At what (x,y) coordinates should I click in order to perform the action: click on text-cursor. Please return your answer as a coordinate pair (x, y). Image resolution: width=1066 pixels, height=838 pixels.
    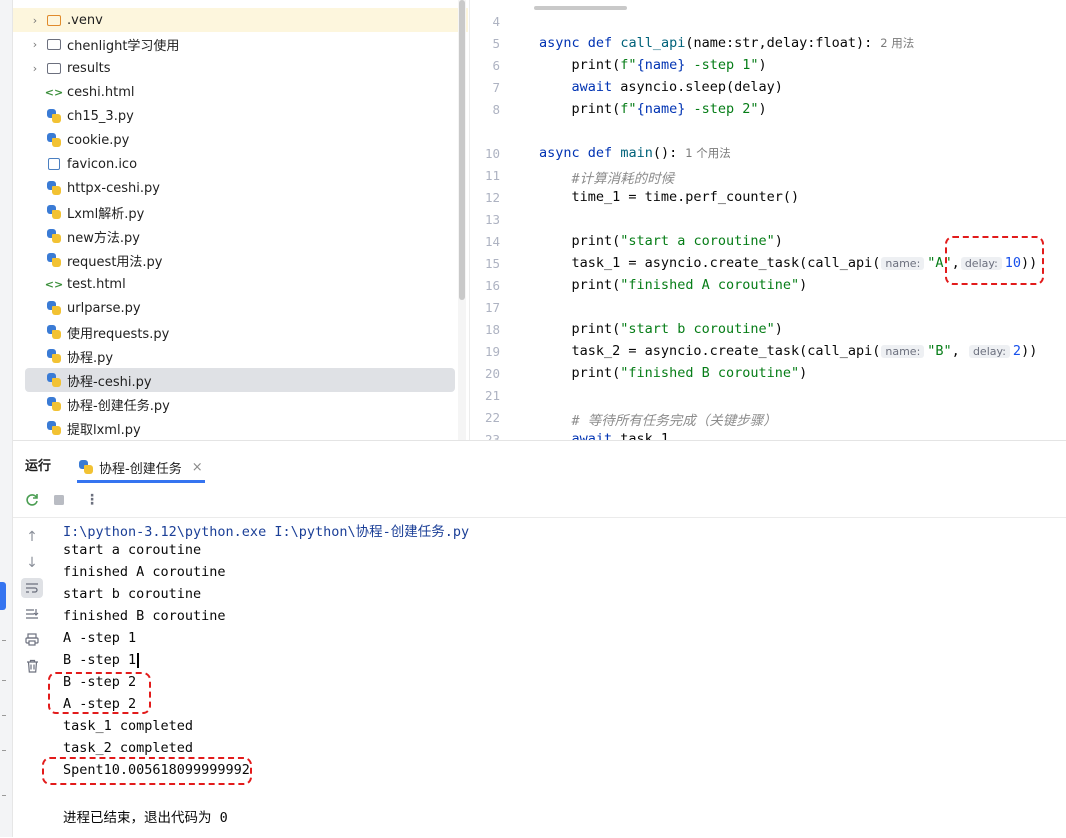
    Looking at the image, I should click on (138, 660).